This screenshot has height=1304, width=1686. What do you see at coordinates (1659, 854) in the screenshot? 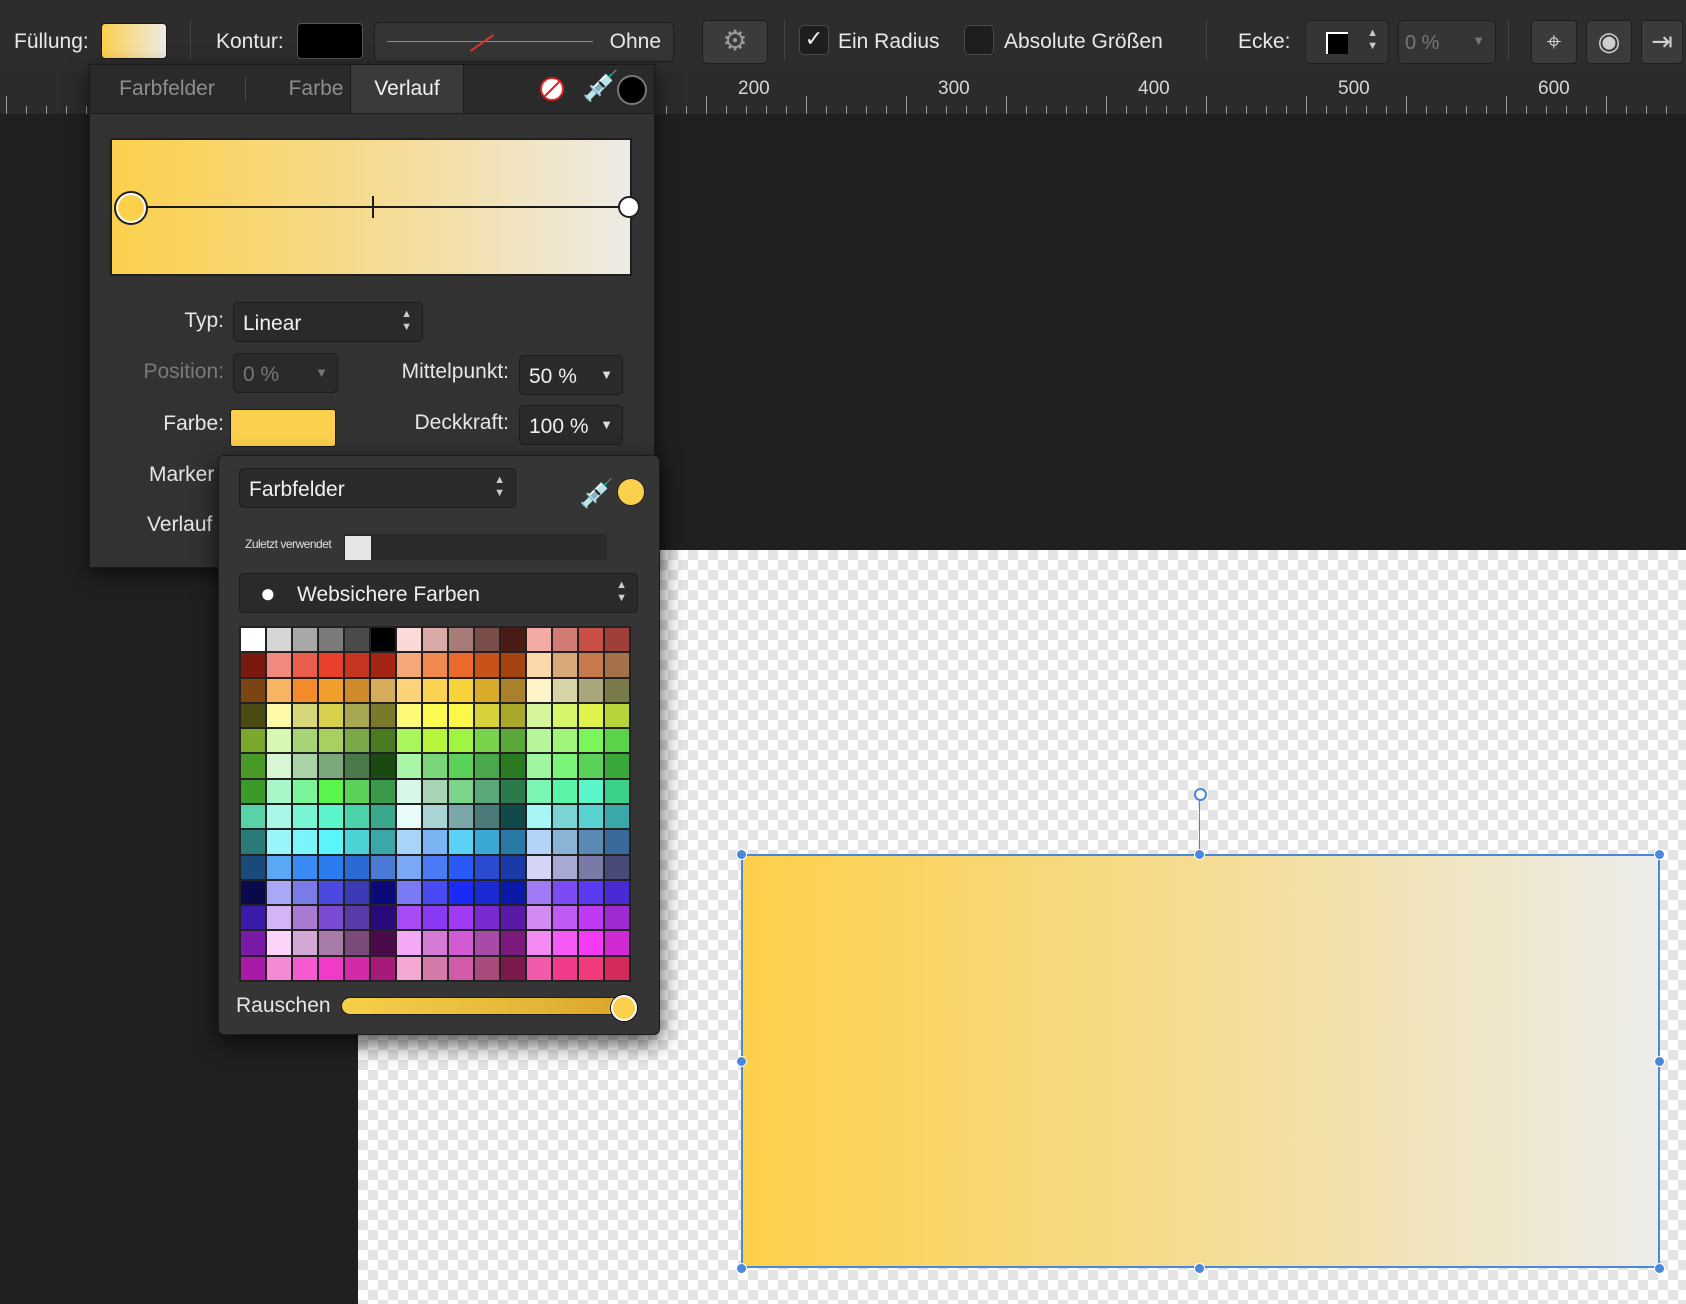
I see `resize-handle-top-right` at bounding box center [1659, 854].